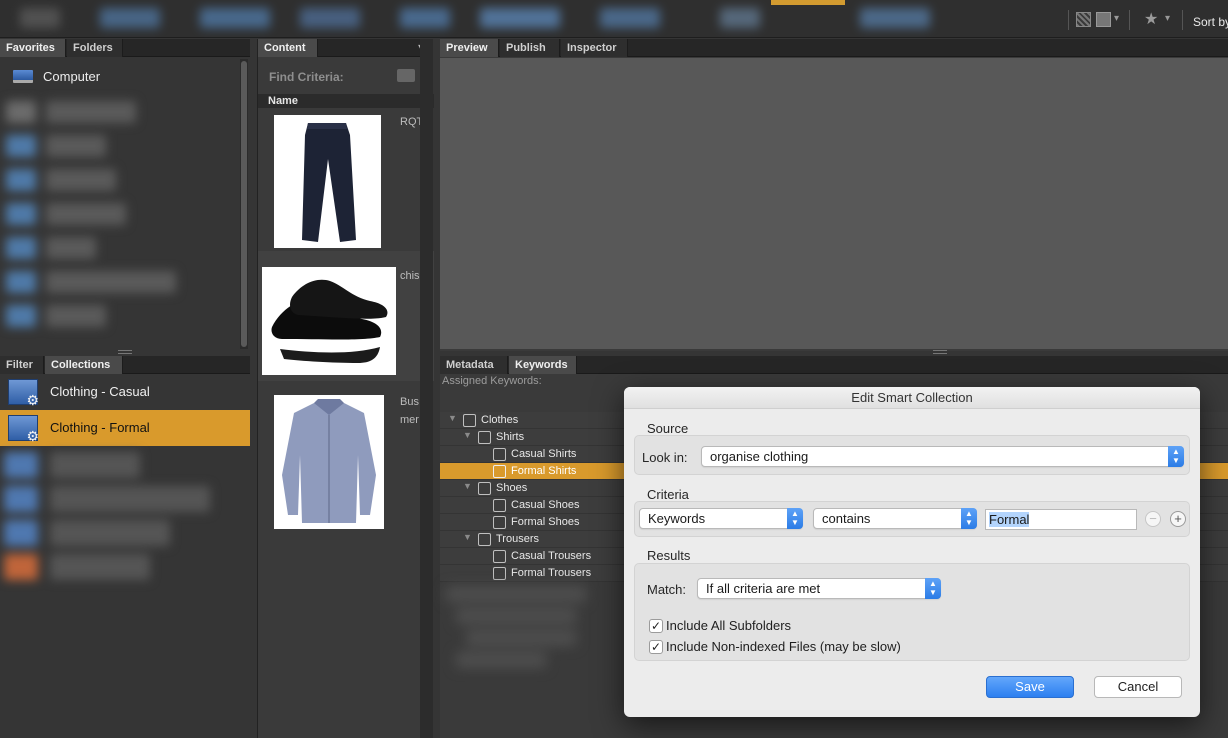 The image size is (1228, 738). Describe the element at coordinates (545, 522) in the screenshot. I see `keyword-label: Formal Shoes` at that location.